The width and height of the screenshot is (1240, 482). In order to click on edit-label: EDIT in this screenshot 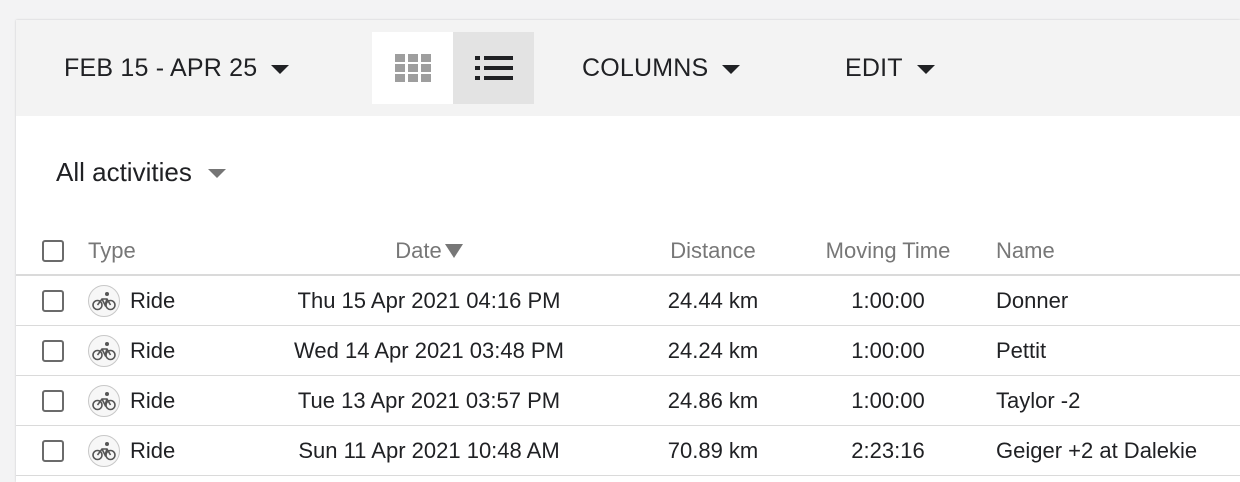, I will do `click(874, 67)`.